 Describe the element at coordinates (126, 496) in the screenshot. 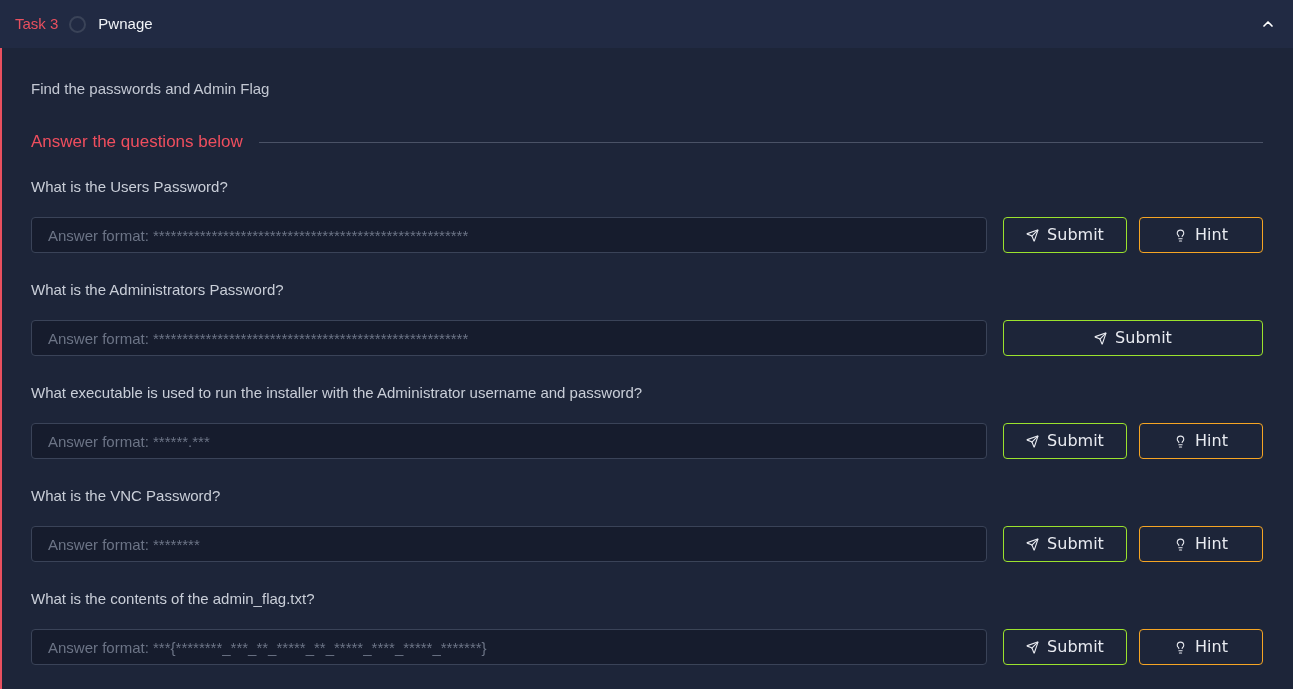

I see `question-text: What is the VNC Password?` at that location.